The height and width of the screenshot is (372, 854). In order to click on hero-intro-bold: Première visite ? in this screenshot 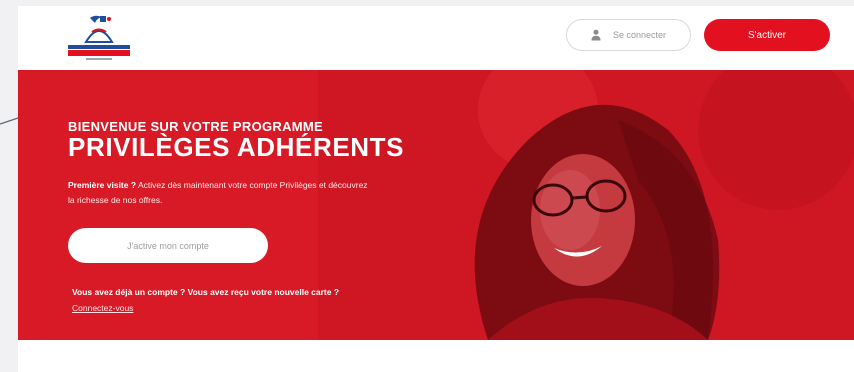, I will do `click(102, 185)`.